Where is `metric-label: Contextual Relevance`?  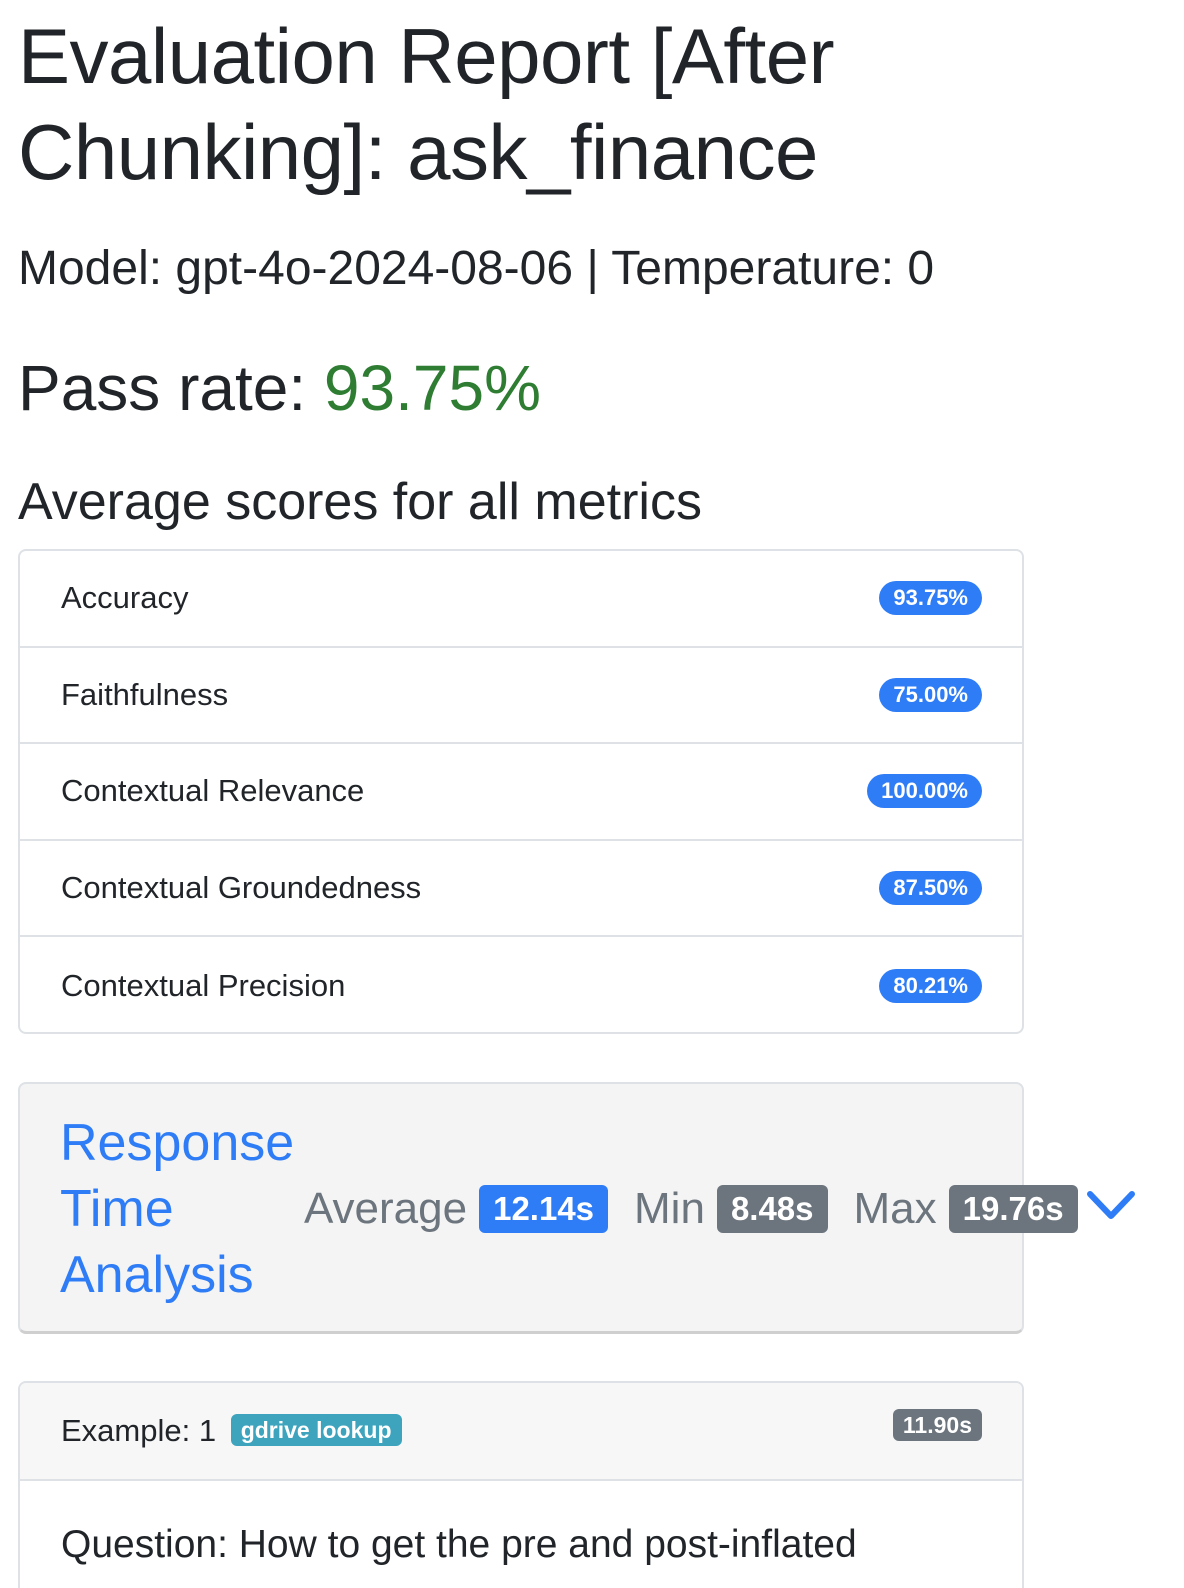 metric-label: Contextual Relevance is located at coordinates (213, 791).